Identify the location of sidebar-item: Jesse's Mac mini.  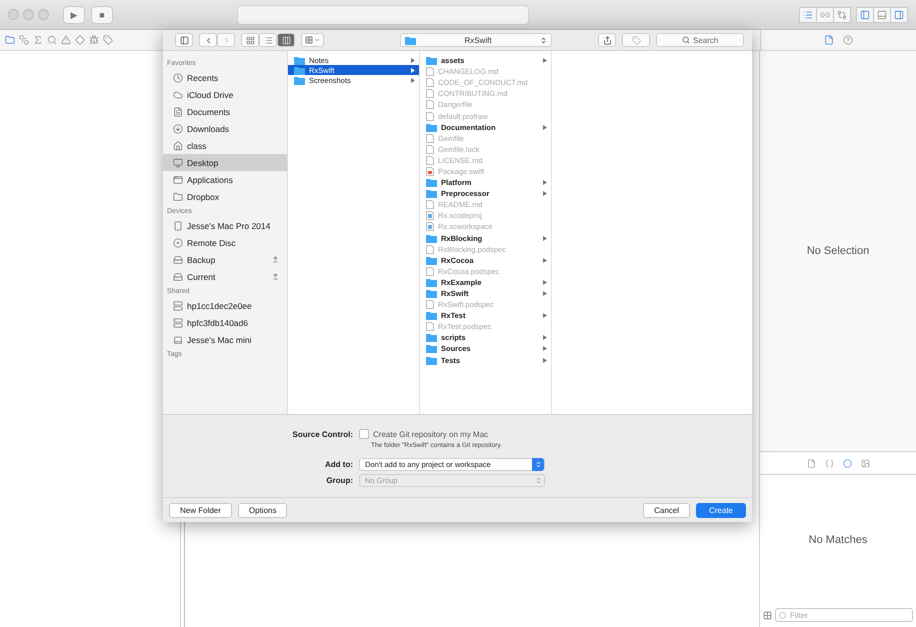
(225, 339).